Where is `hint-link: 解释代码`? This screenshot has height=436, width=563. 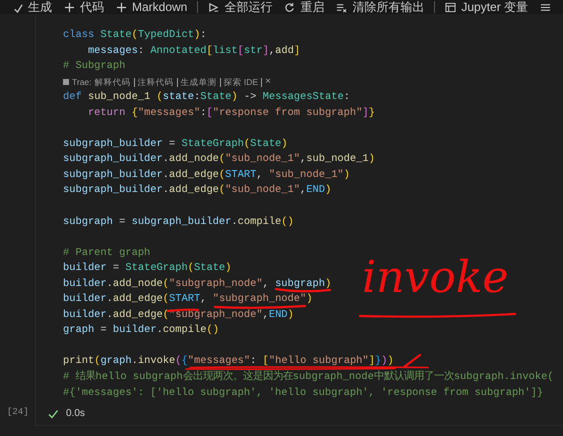
hint-link: 解释代码 is located at coordinates (112, 82).